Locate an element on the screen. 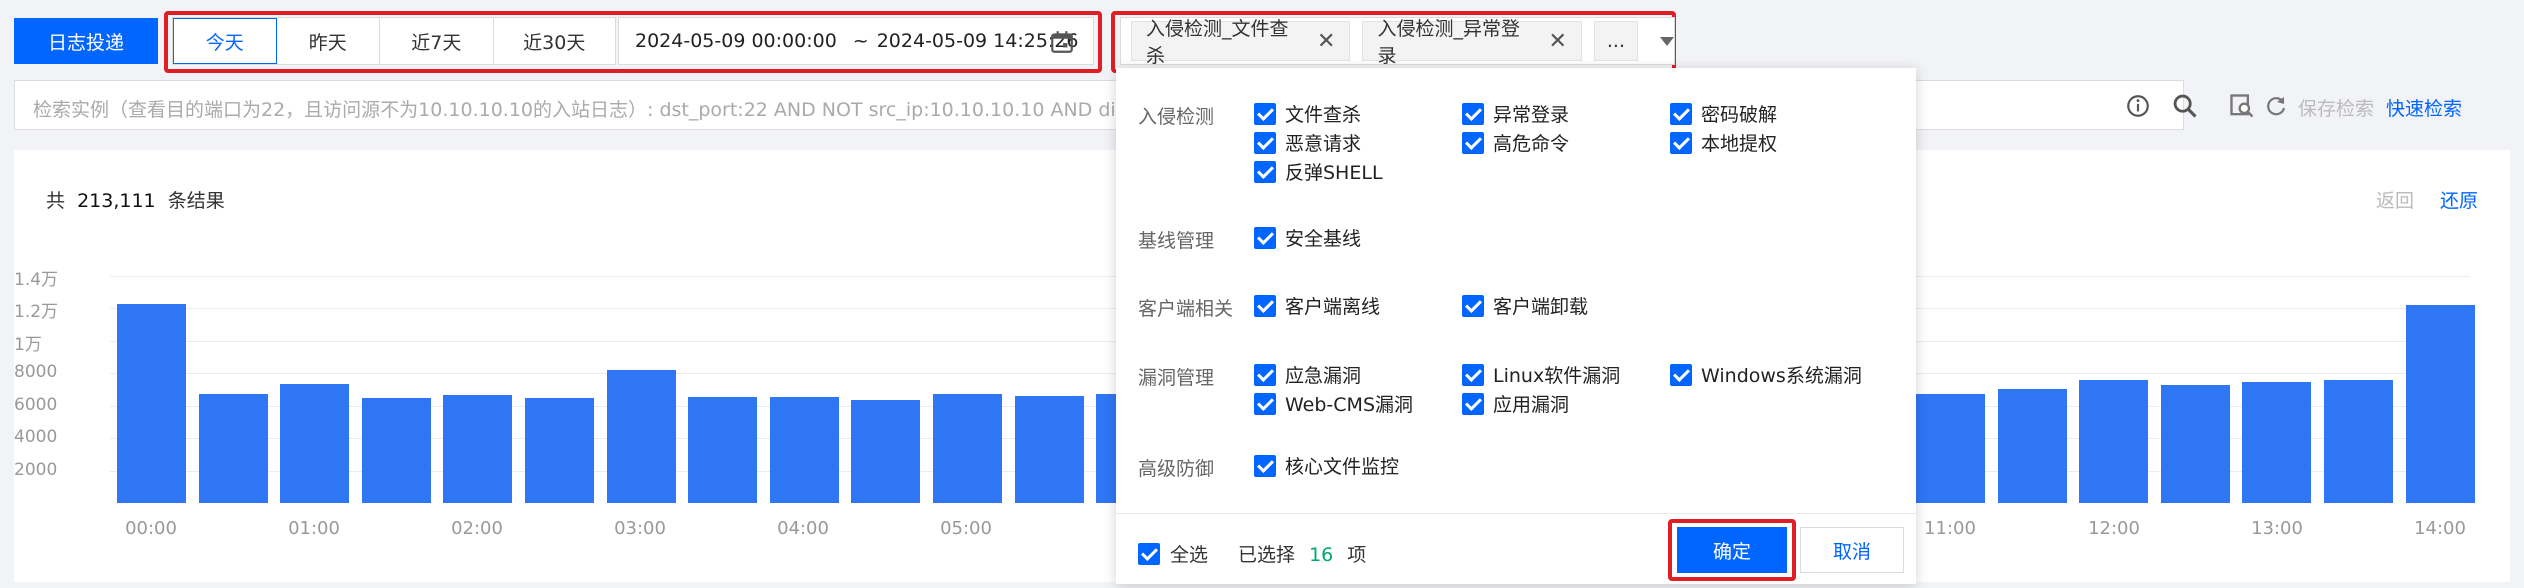 The height and width of the screenshot is (588, 2524). option-checkbox: Web-CMS漏洞 is located at coordinates (1333, 403).